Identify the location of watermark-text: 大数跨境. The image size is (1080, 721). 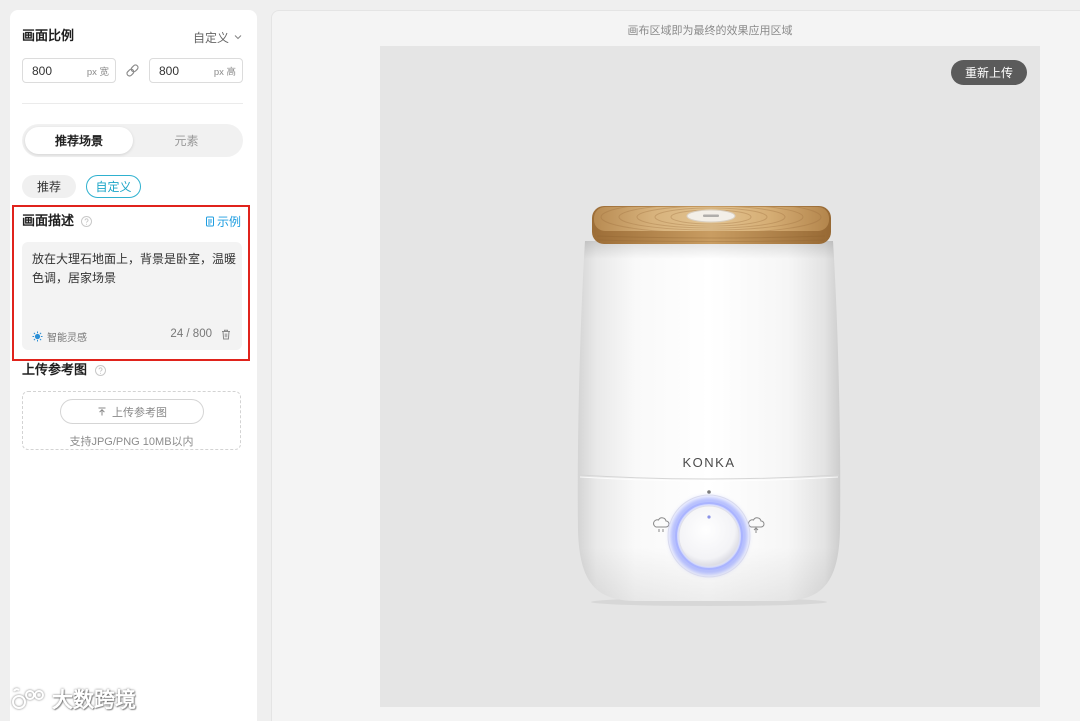
(94, 700).